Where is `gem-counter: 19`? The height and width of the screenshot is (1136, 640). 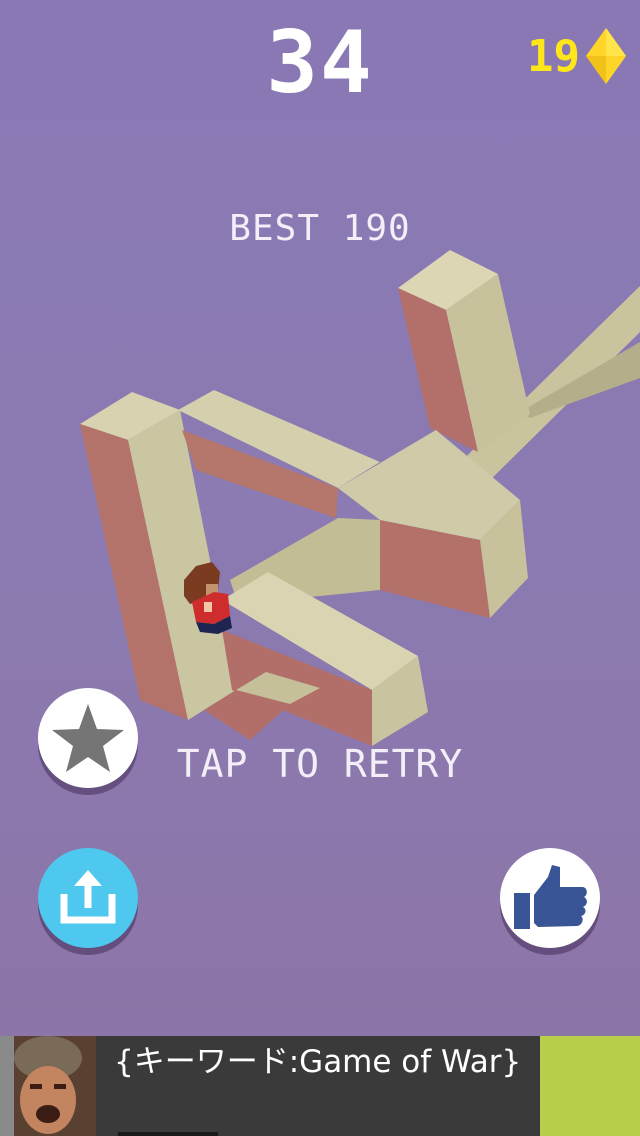
gem-counter: 19 is located at coordinates (576, 56).